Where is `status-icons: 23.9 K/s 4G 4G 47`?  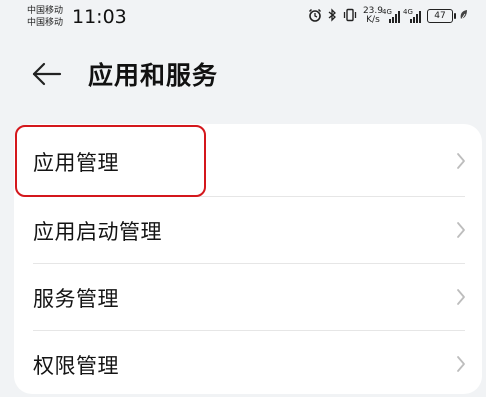
status-icons: 23.9 K/s 4G 4G 47 is located at coordinates (388, 16).